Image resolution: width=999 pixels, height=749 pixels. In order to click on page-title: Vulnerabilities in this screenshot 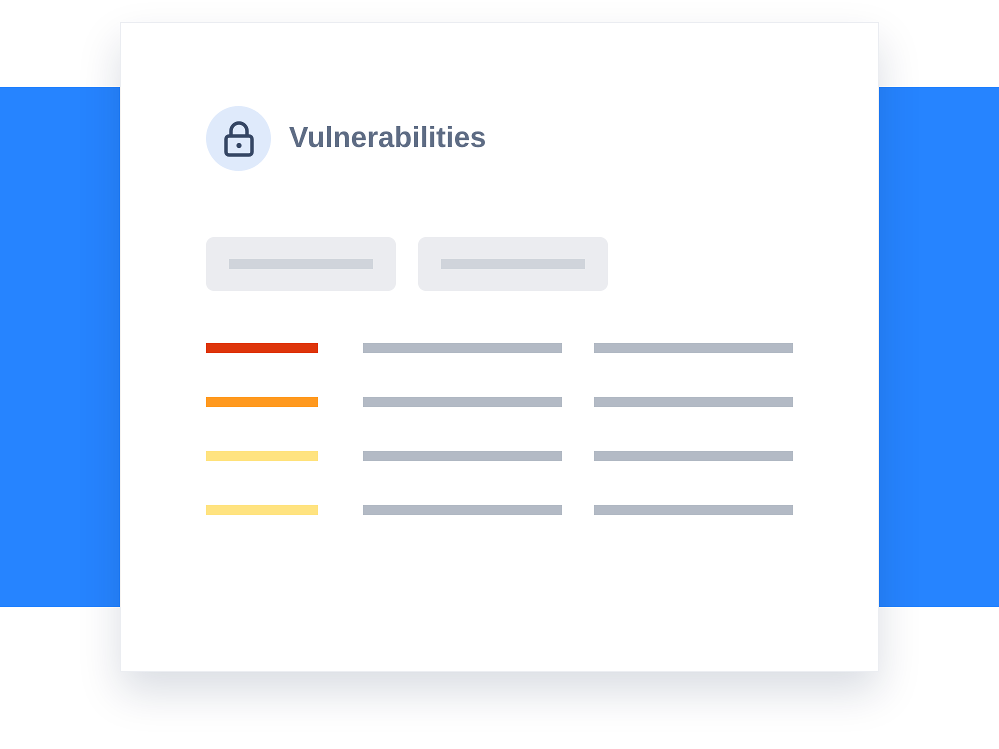, I will do `click(387, 138)`.